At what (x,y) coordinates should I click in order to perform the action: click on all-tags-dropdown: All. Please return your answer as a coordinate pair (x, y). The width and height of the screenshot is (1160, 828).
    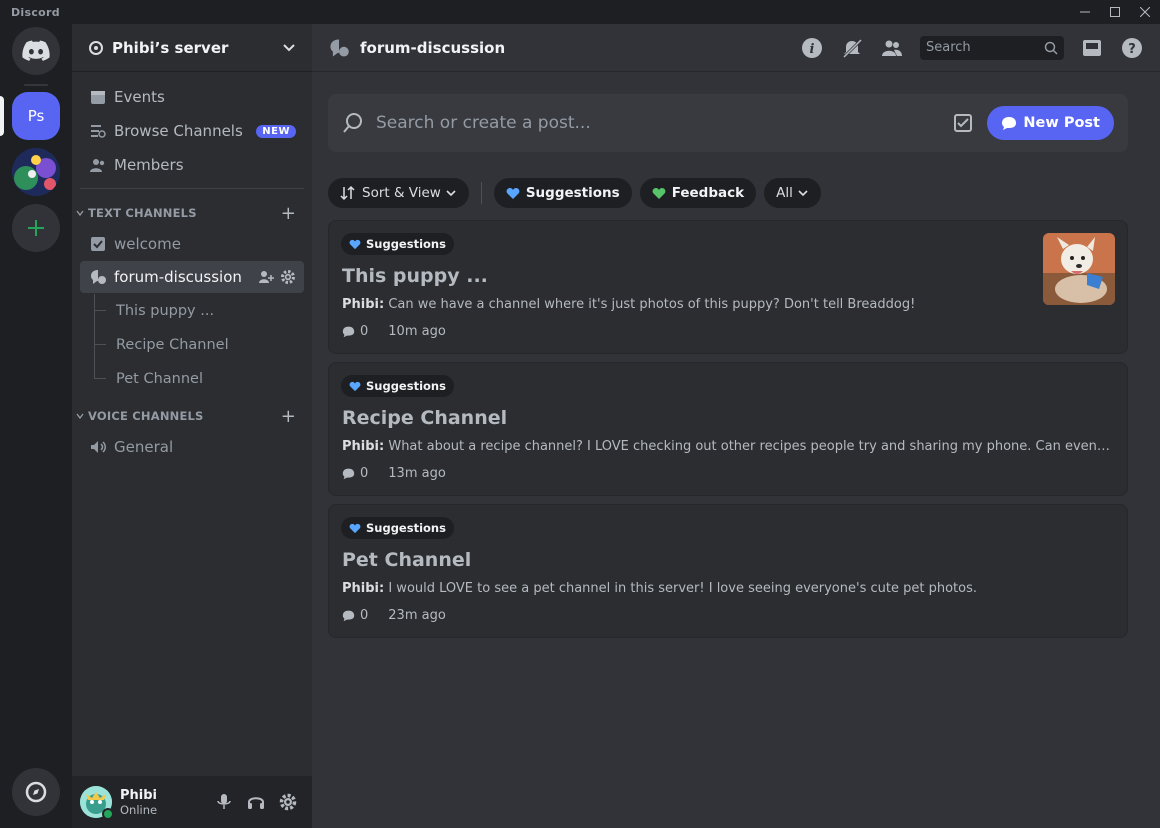
    Looking at the image, I should click on (792, 193).